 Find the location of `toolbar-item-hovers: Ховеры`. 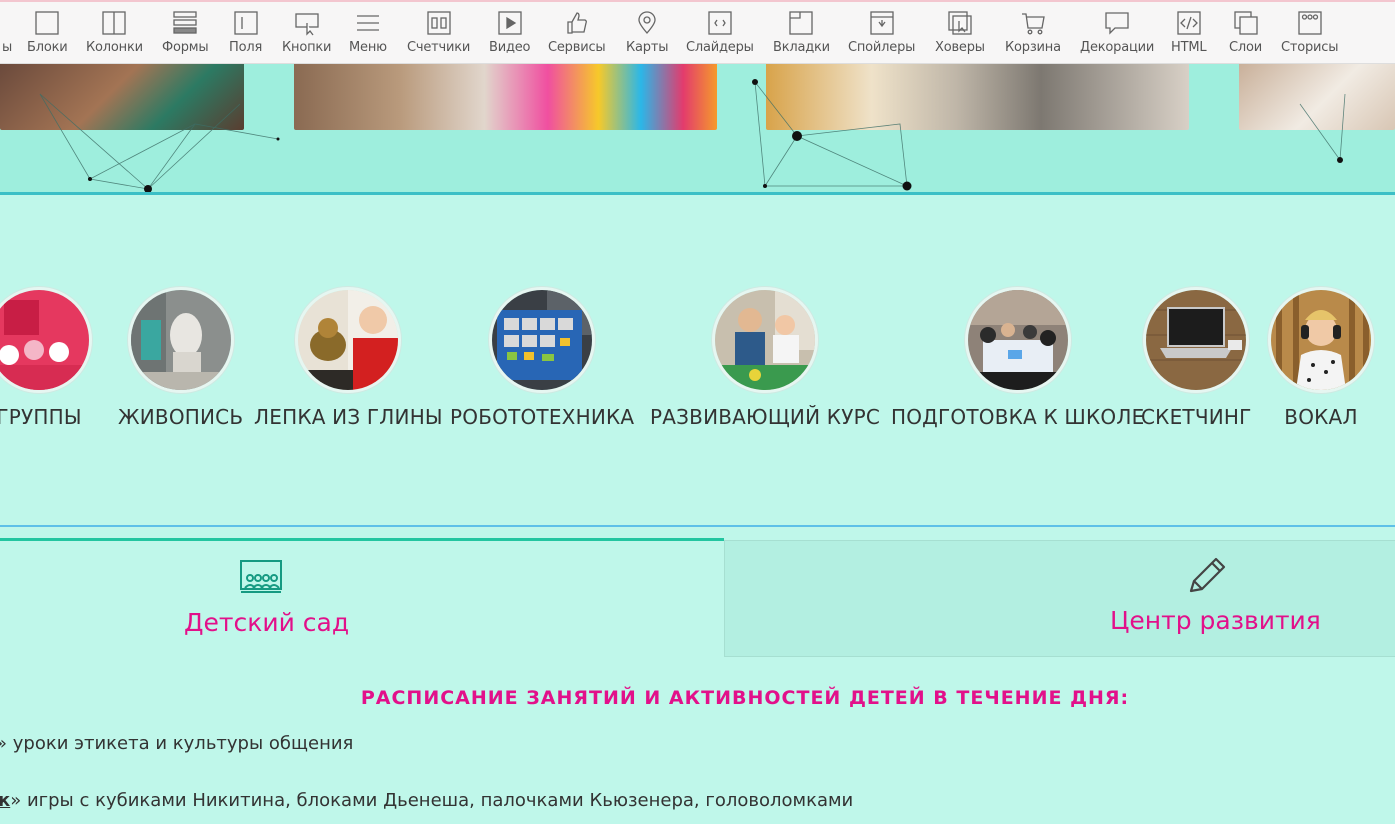

toolbar-item-hovers: Ховеры is located at coordinates (960, 36).